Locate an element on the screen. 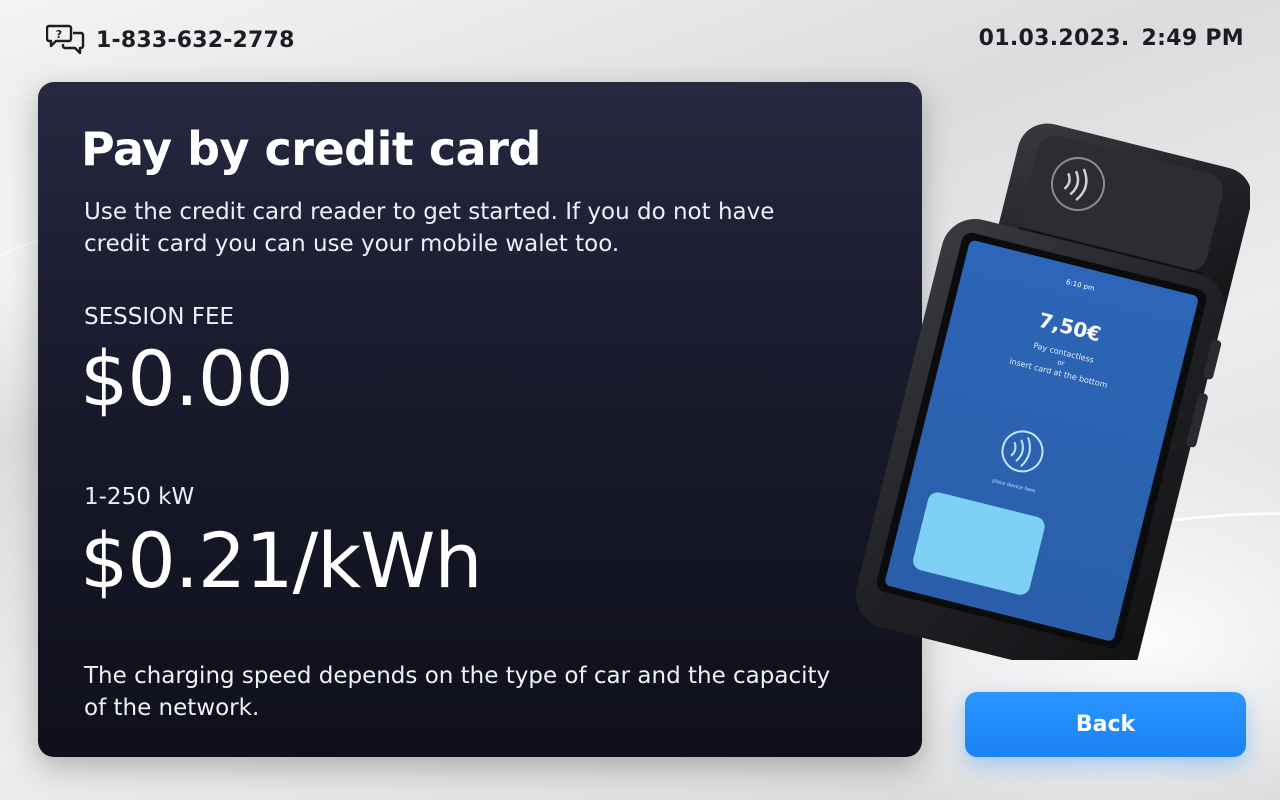 The height and width of the screenshot is (800, 1280). current-date: 01.03.2023. is located at coordinates (1054, 38).